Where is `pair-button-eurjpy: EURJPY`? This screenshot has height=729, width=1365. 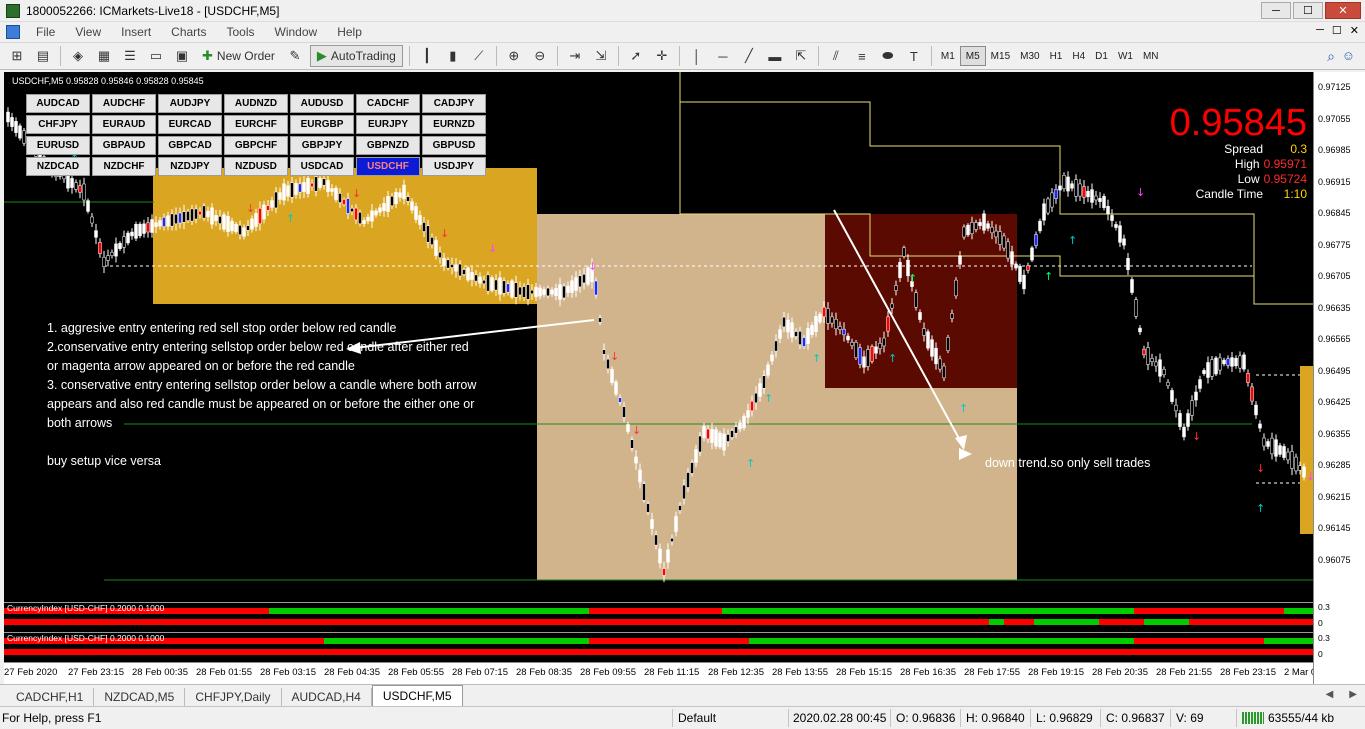
pair-button-eurjpy: EURJPY is located at coordinates (388, 124).